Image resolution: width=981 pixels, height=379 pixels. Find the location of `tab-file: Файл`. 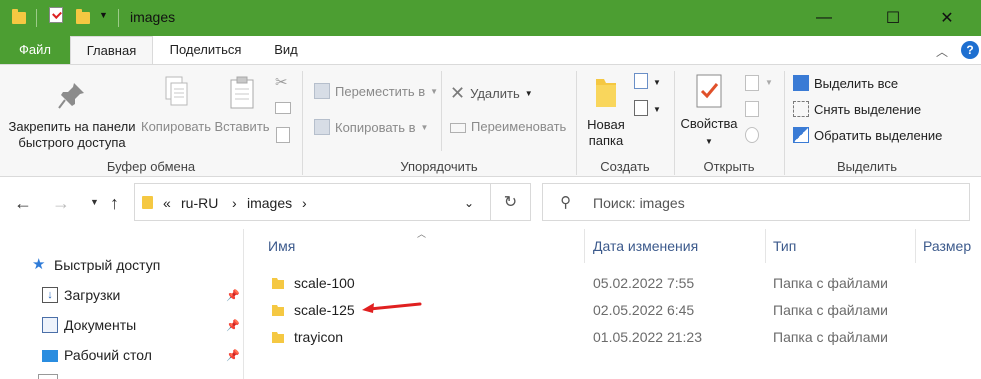

tab-file: Файл is located at coordinates (35, 50).